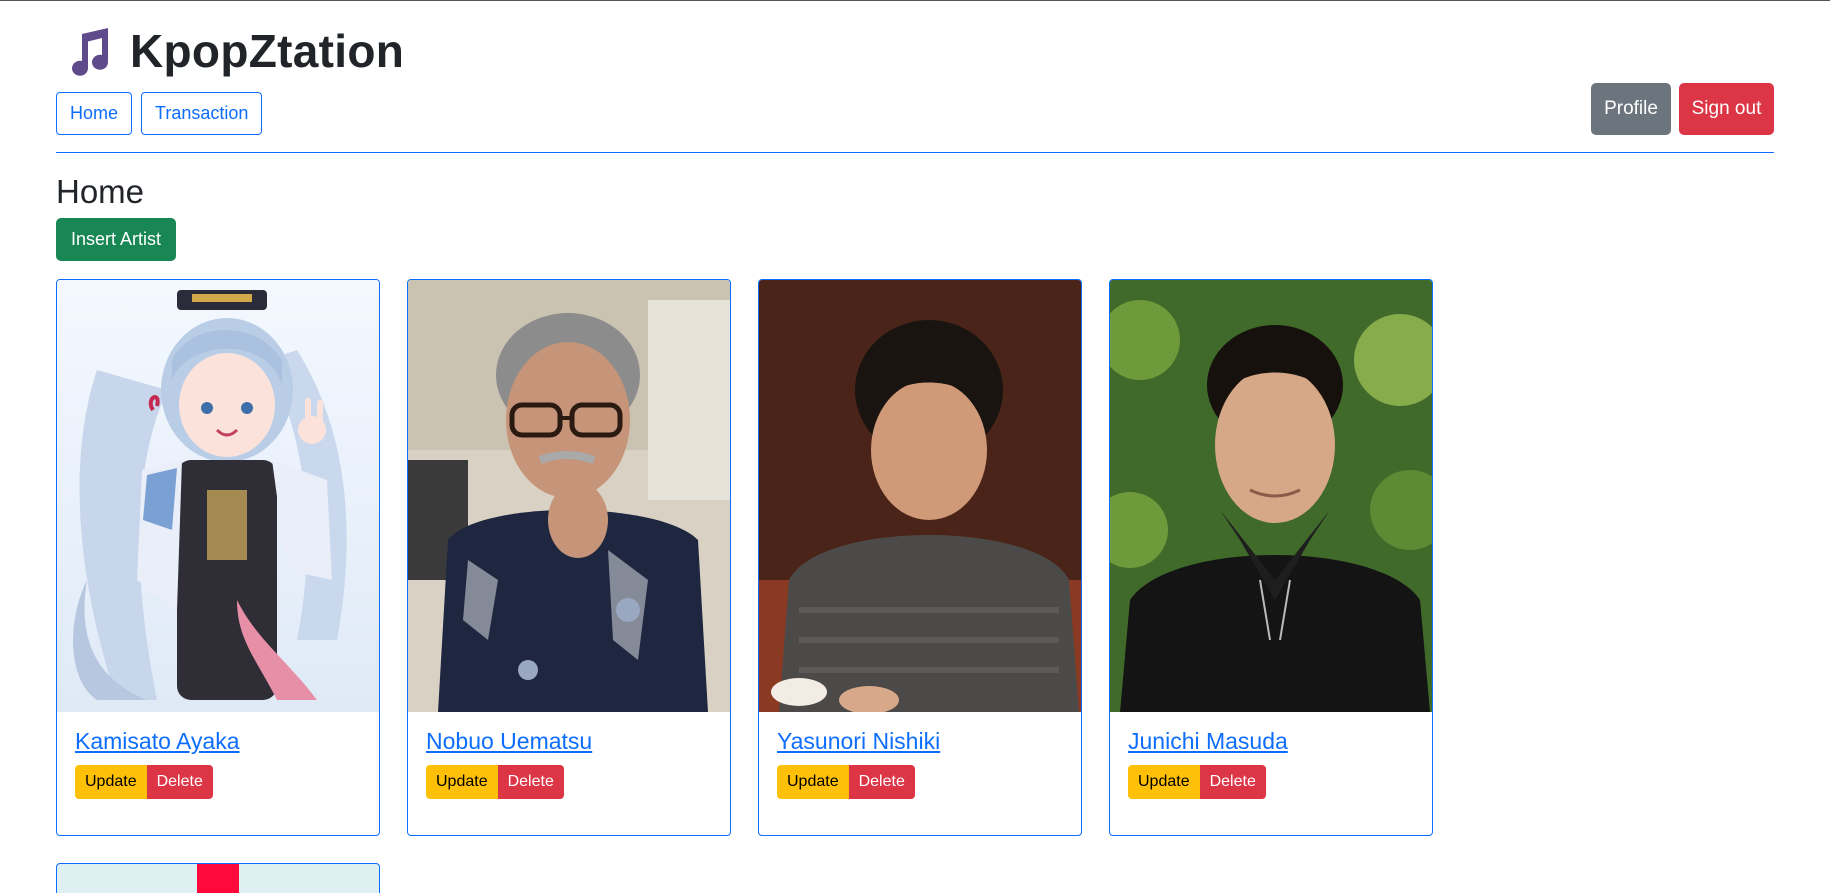  Describe the element at coordinates (569, 741) in the screenshot. I see `artist-name-link: Nobuo Uematsu` at that location.